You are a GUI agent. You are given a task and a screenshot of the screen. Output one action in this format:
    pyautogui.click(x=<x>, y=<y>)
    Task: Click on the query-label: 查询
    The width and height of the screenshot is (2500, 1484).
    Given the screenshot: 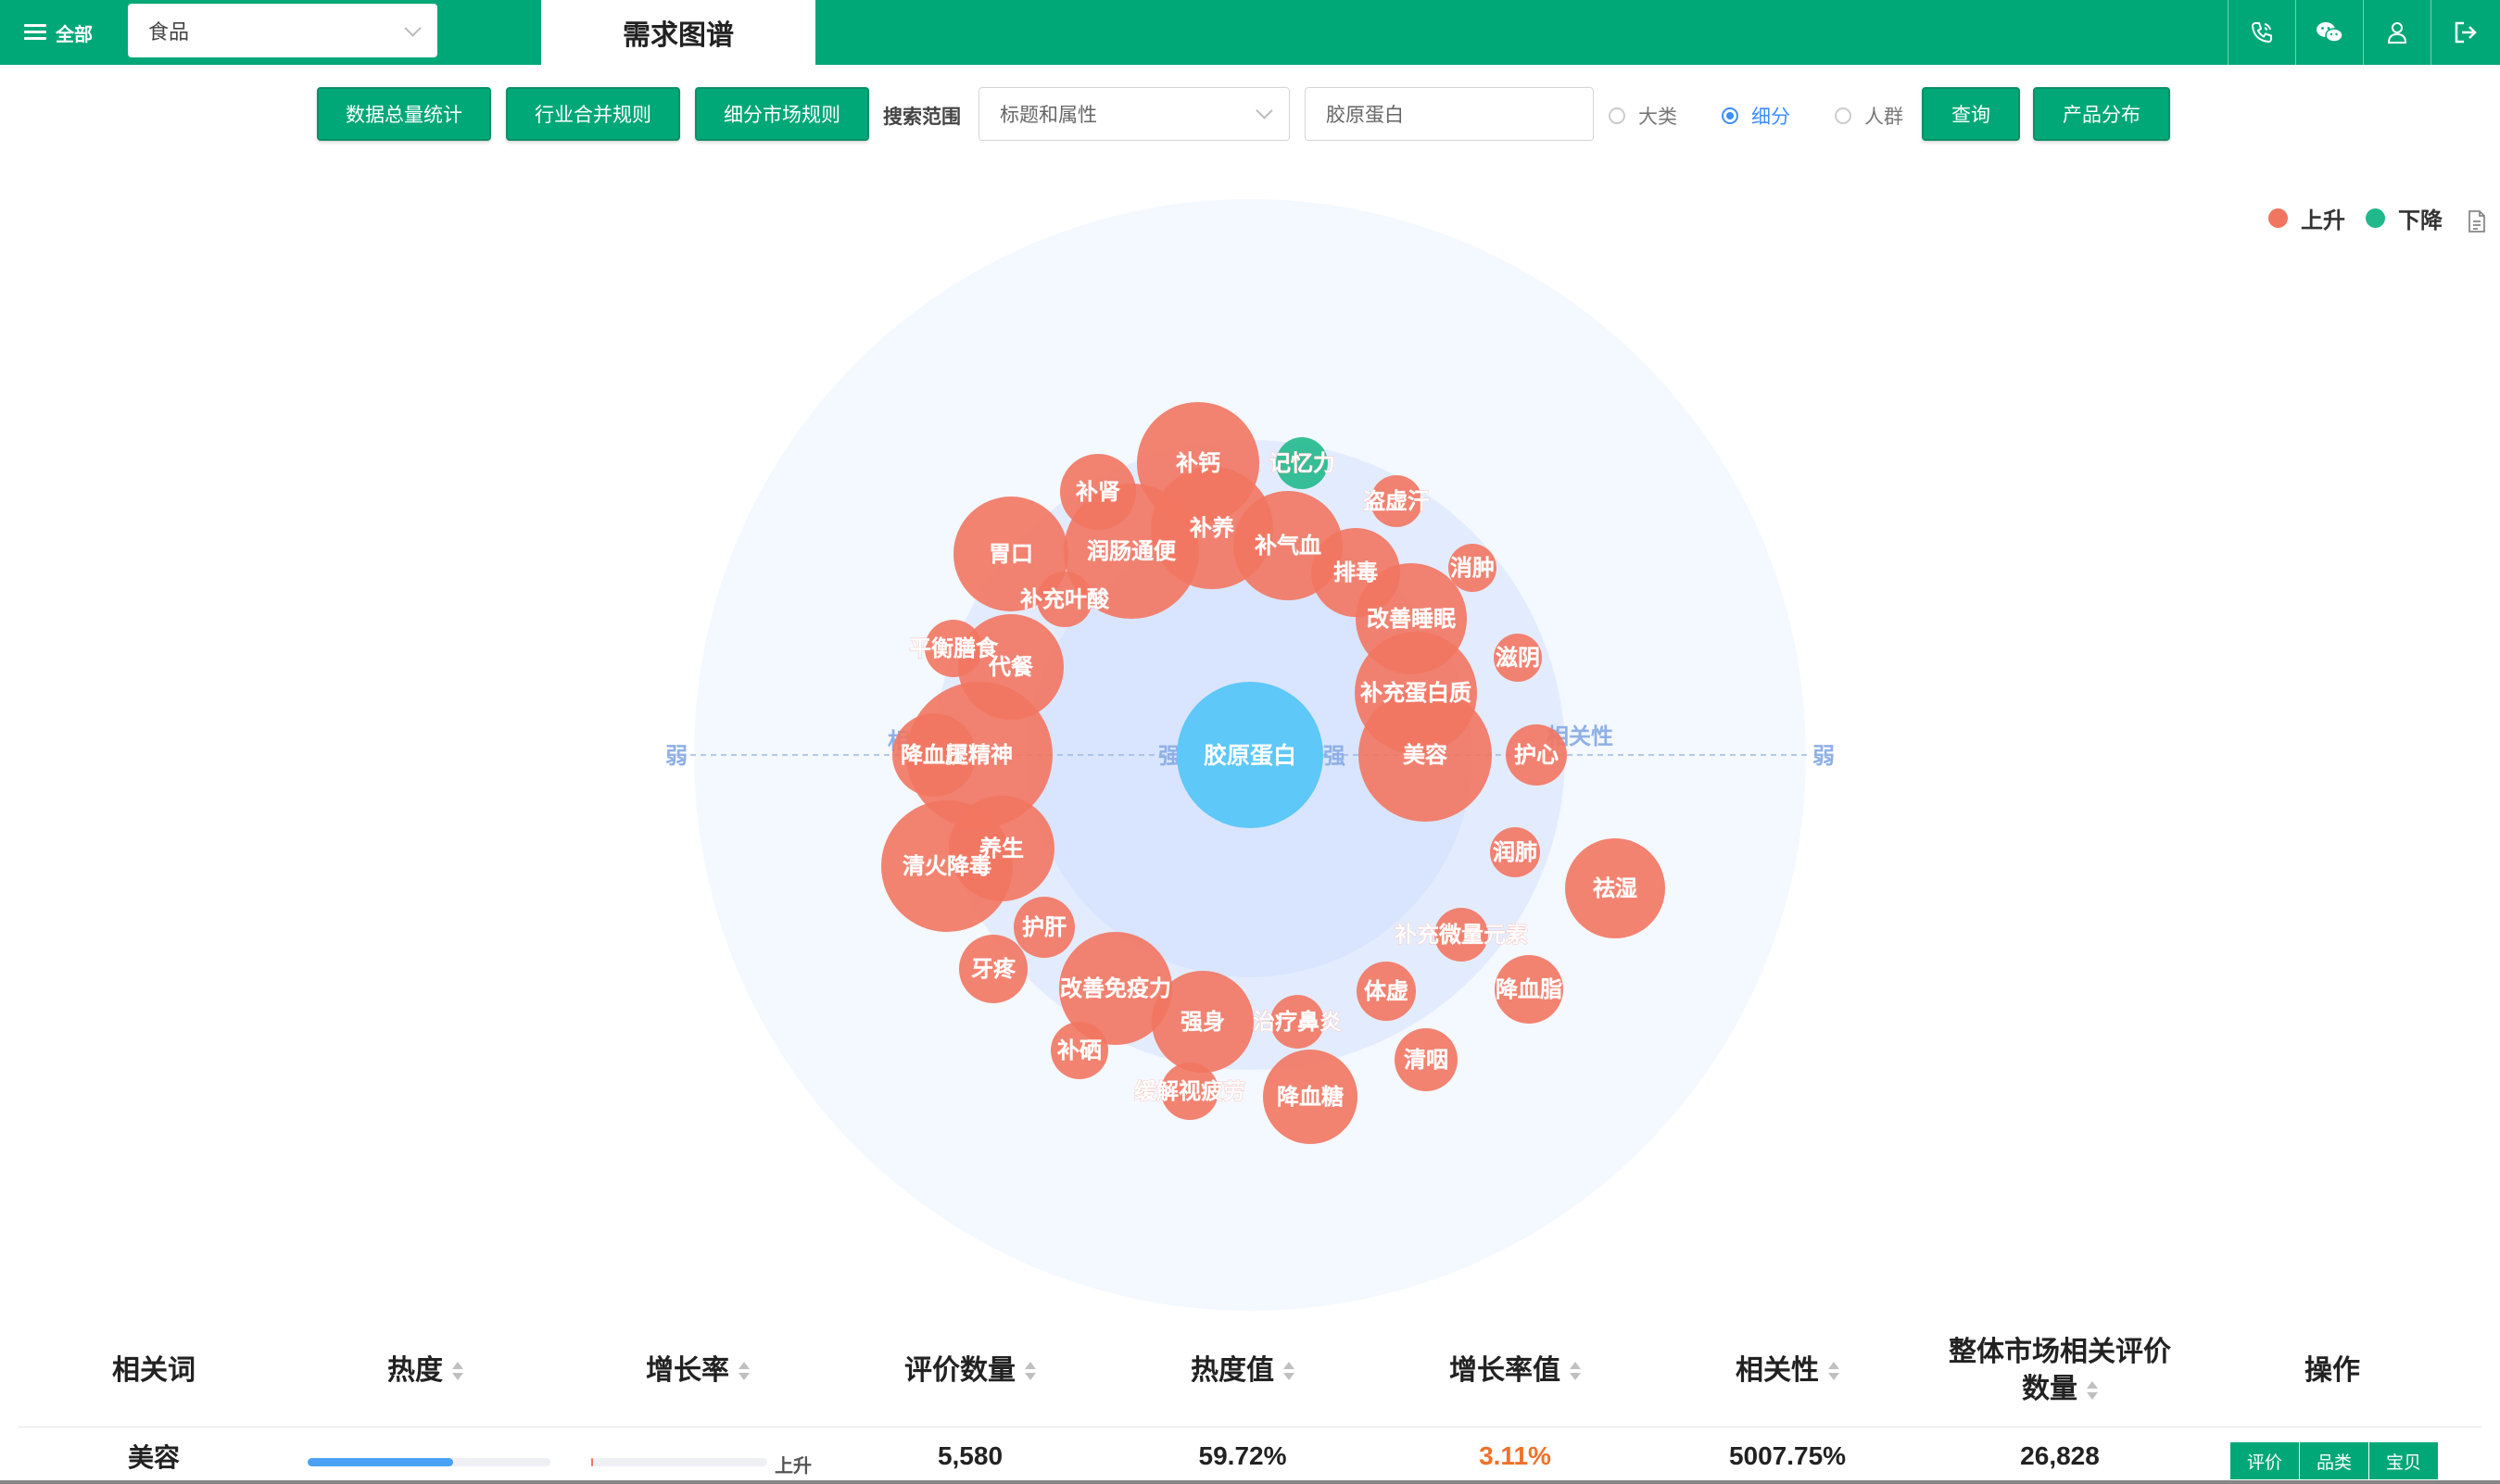 What is the action you would take?
    pyautogui.click(x=1970, y=116)
    